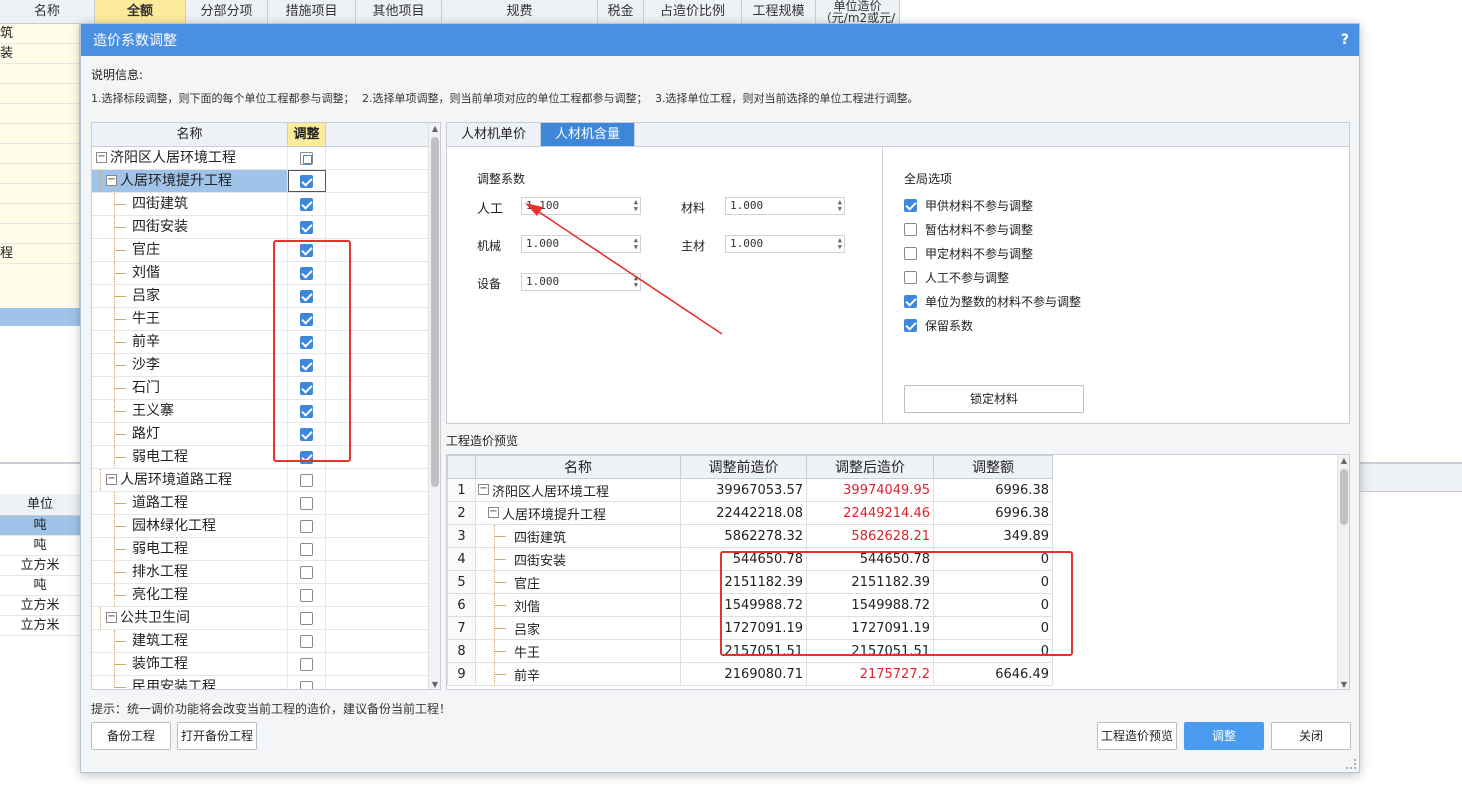 The width and height of the screenshot is (1462, 805). What do you see at coordinates (779, 12) in the screenshot?
I see `bg-header-scale: 工程规模` at bounding box center [779, 12].